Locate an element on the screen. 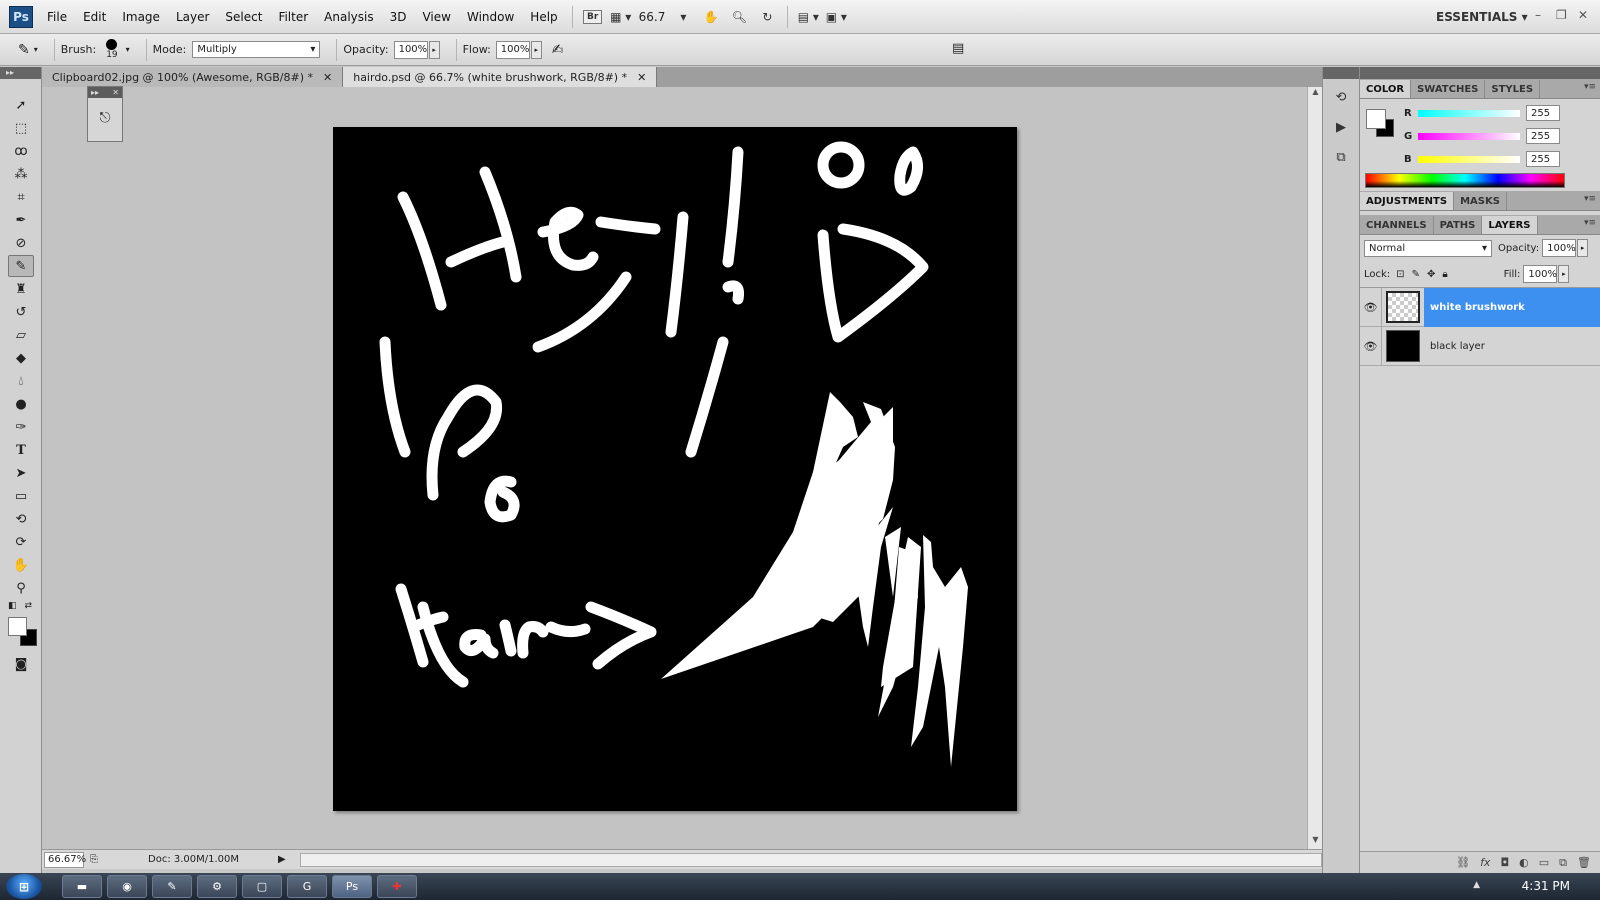 The image size is (1600, 900). marquee-tool: ⬚ is located at coordinates (21, 128).